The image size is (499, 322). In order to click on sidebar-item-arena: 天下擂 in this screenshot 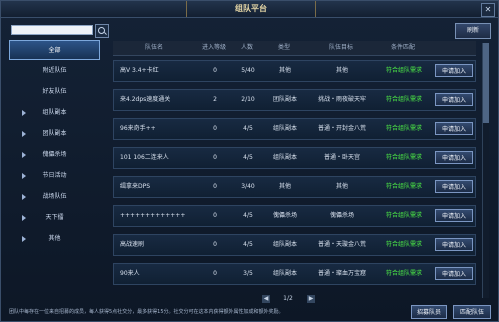, I will do `click(54, 218)`.